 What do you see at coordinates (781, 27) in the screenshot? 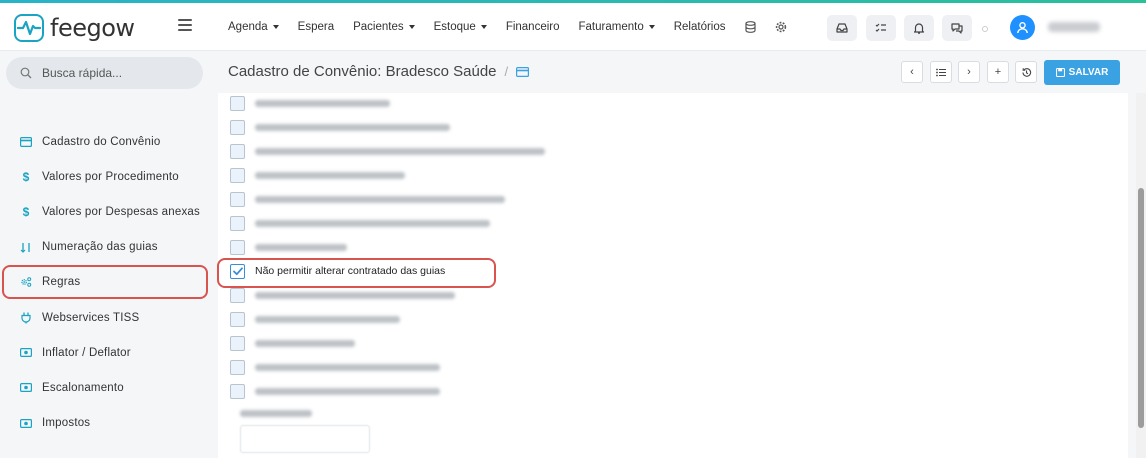
I see `settings-gear-icon` at bounding box center [781, 27].